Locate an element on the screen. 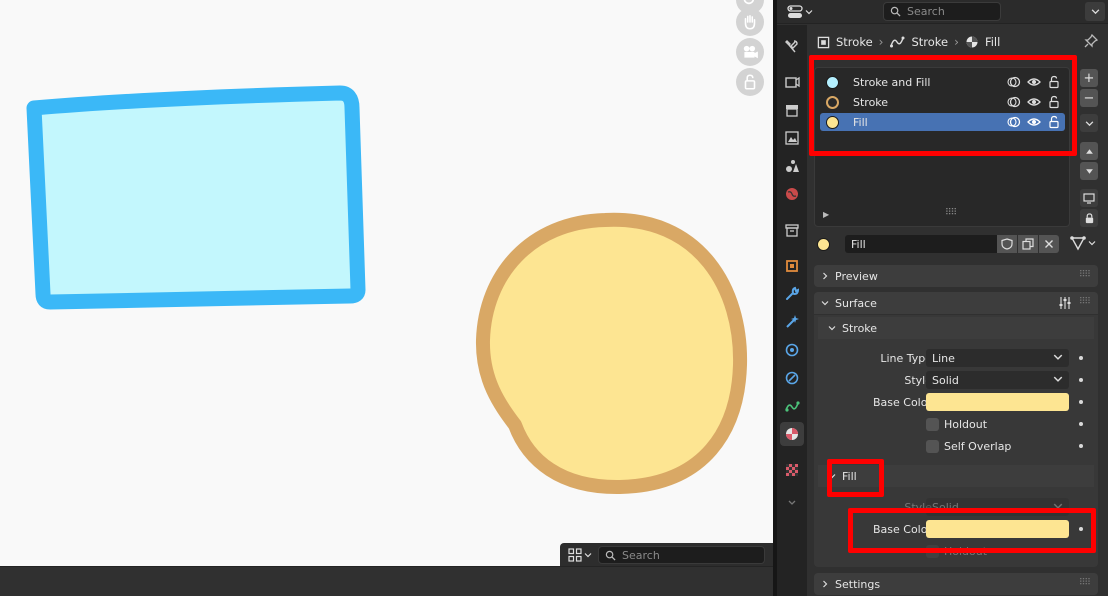 Image resolution: width=1108 pixels, height=596 pixels. move-slot-down-button is located at coordinates (1089, 171).